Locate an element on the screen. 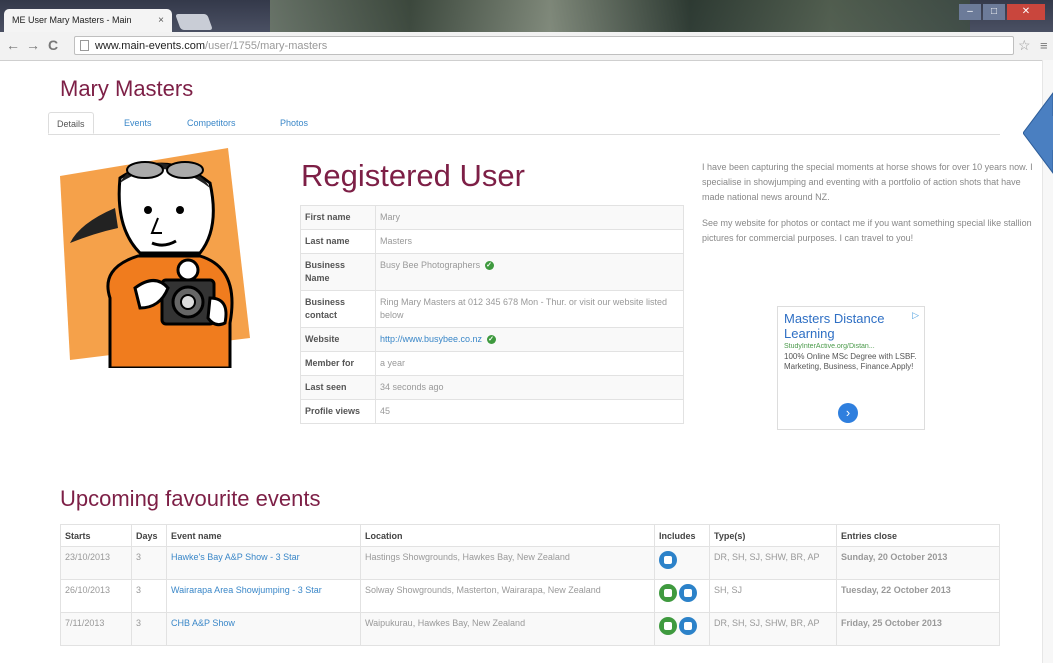 The height and width of the screenshot is (663, 1053). profile-row: Last seen 34 seconds ago is located at coordinates (492, 387).